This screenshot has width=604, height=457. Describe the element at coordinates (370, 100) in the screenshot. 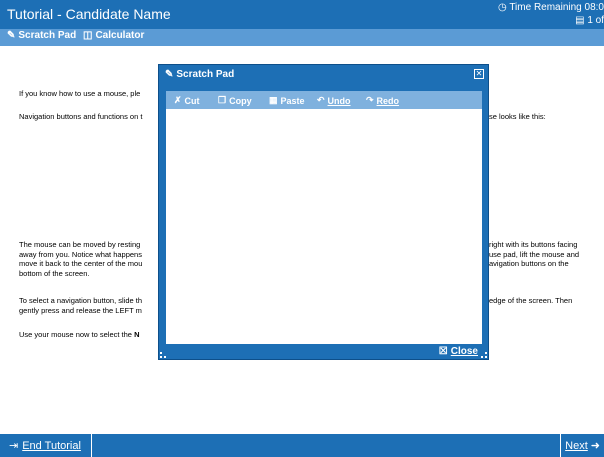

I see `redo-icon: ↷` at that location.